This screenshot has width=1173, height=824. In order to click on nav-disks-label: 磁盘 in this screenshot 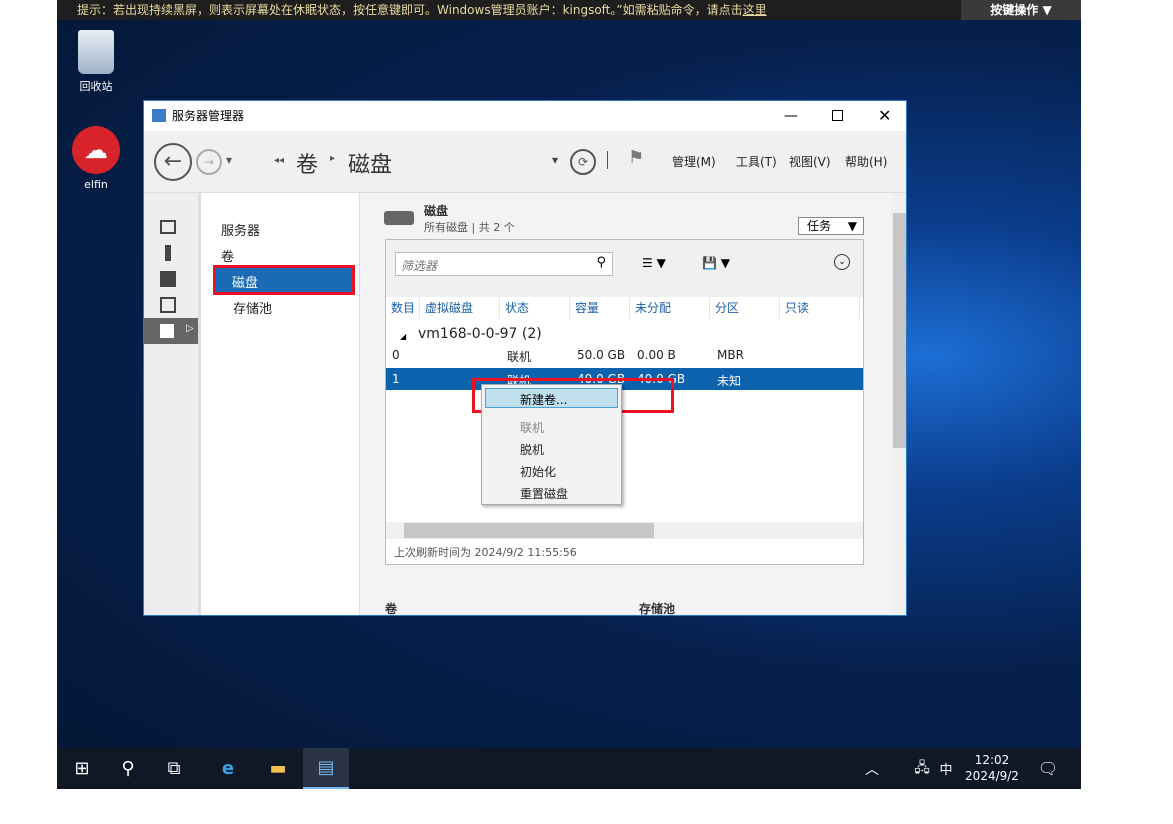, I will do `click(245, 283)`.